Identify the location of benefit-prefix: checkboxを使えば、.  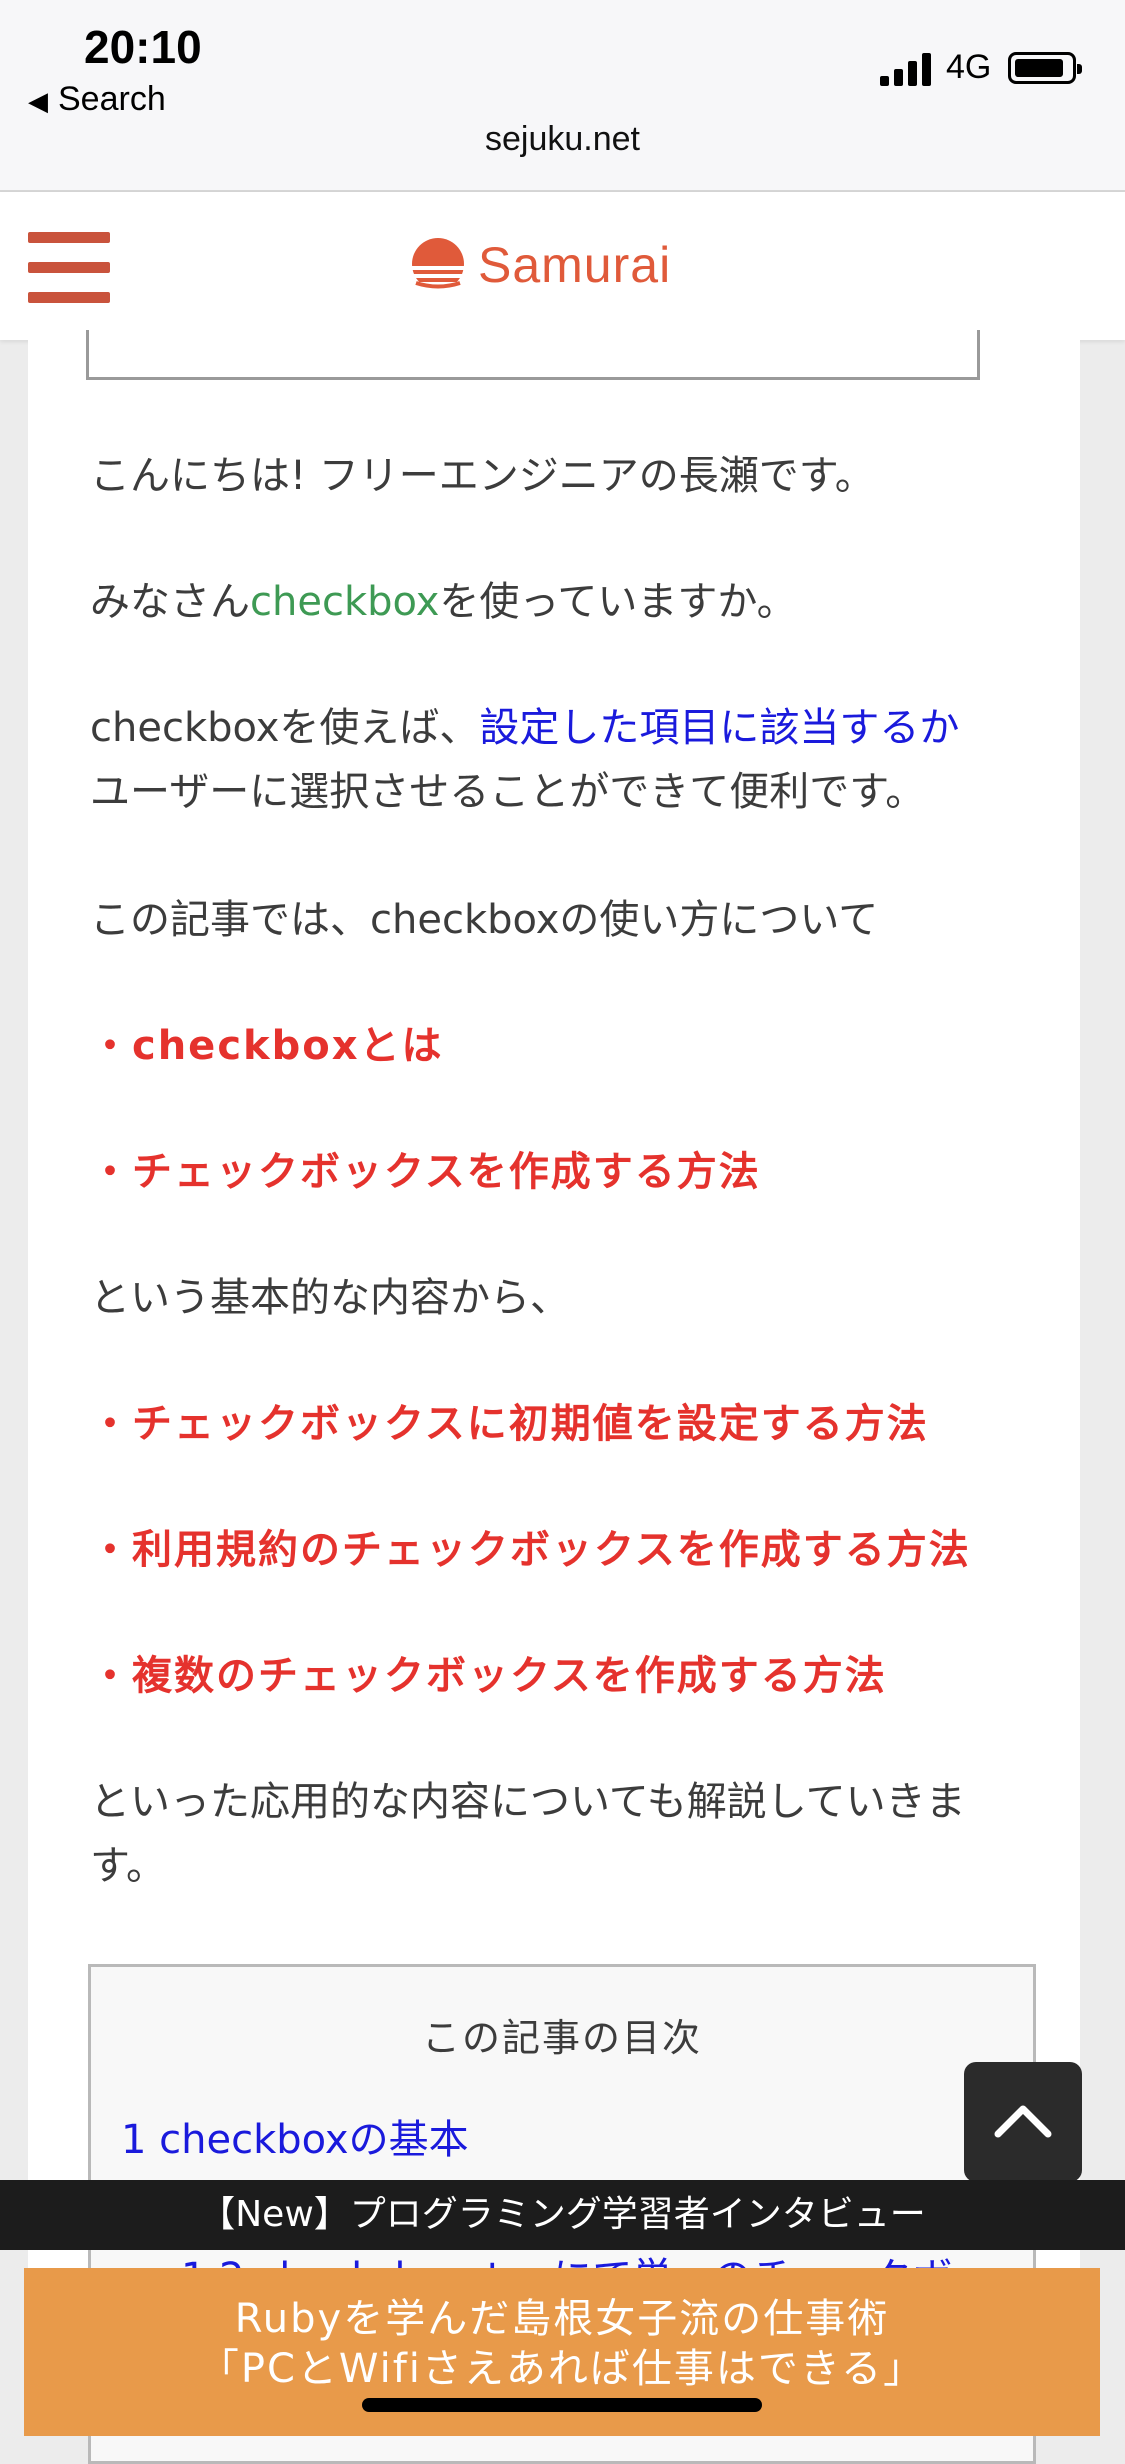
(285, 728).